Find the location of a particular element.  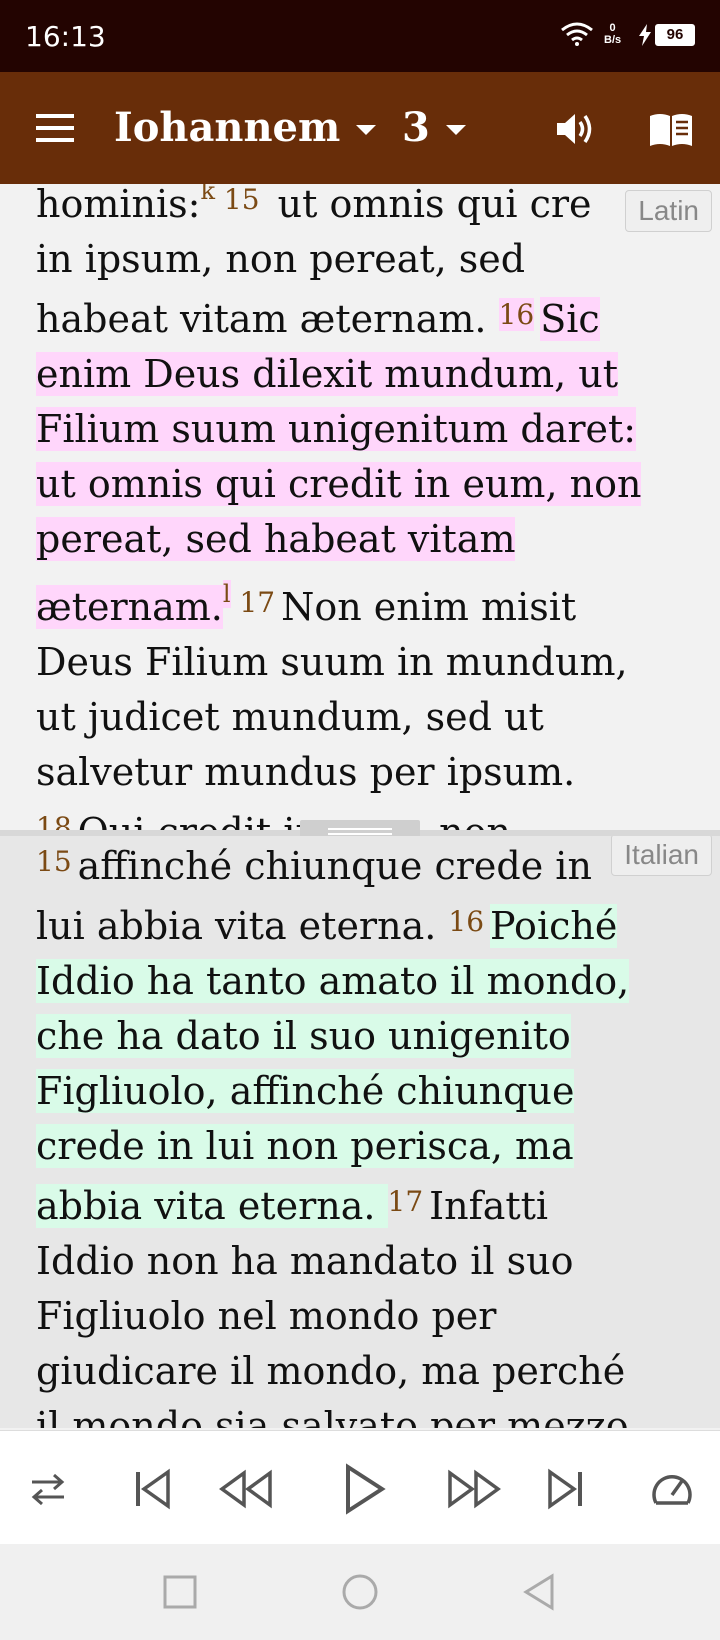

menu-icon is located at coordinates (56, 128).